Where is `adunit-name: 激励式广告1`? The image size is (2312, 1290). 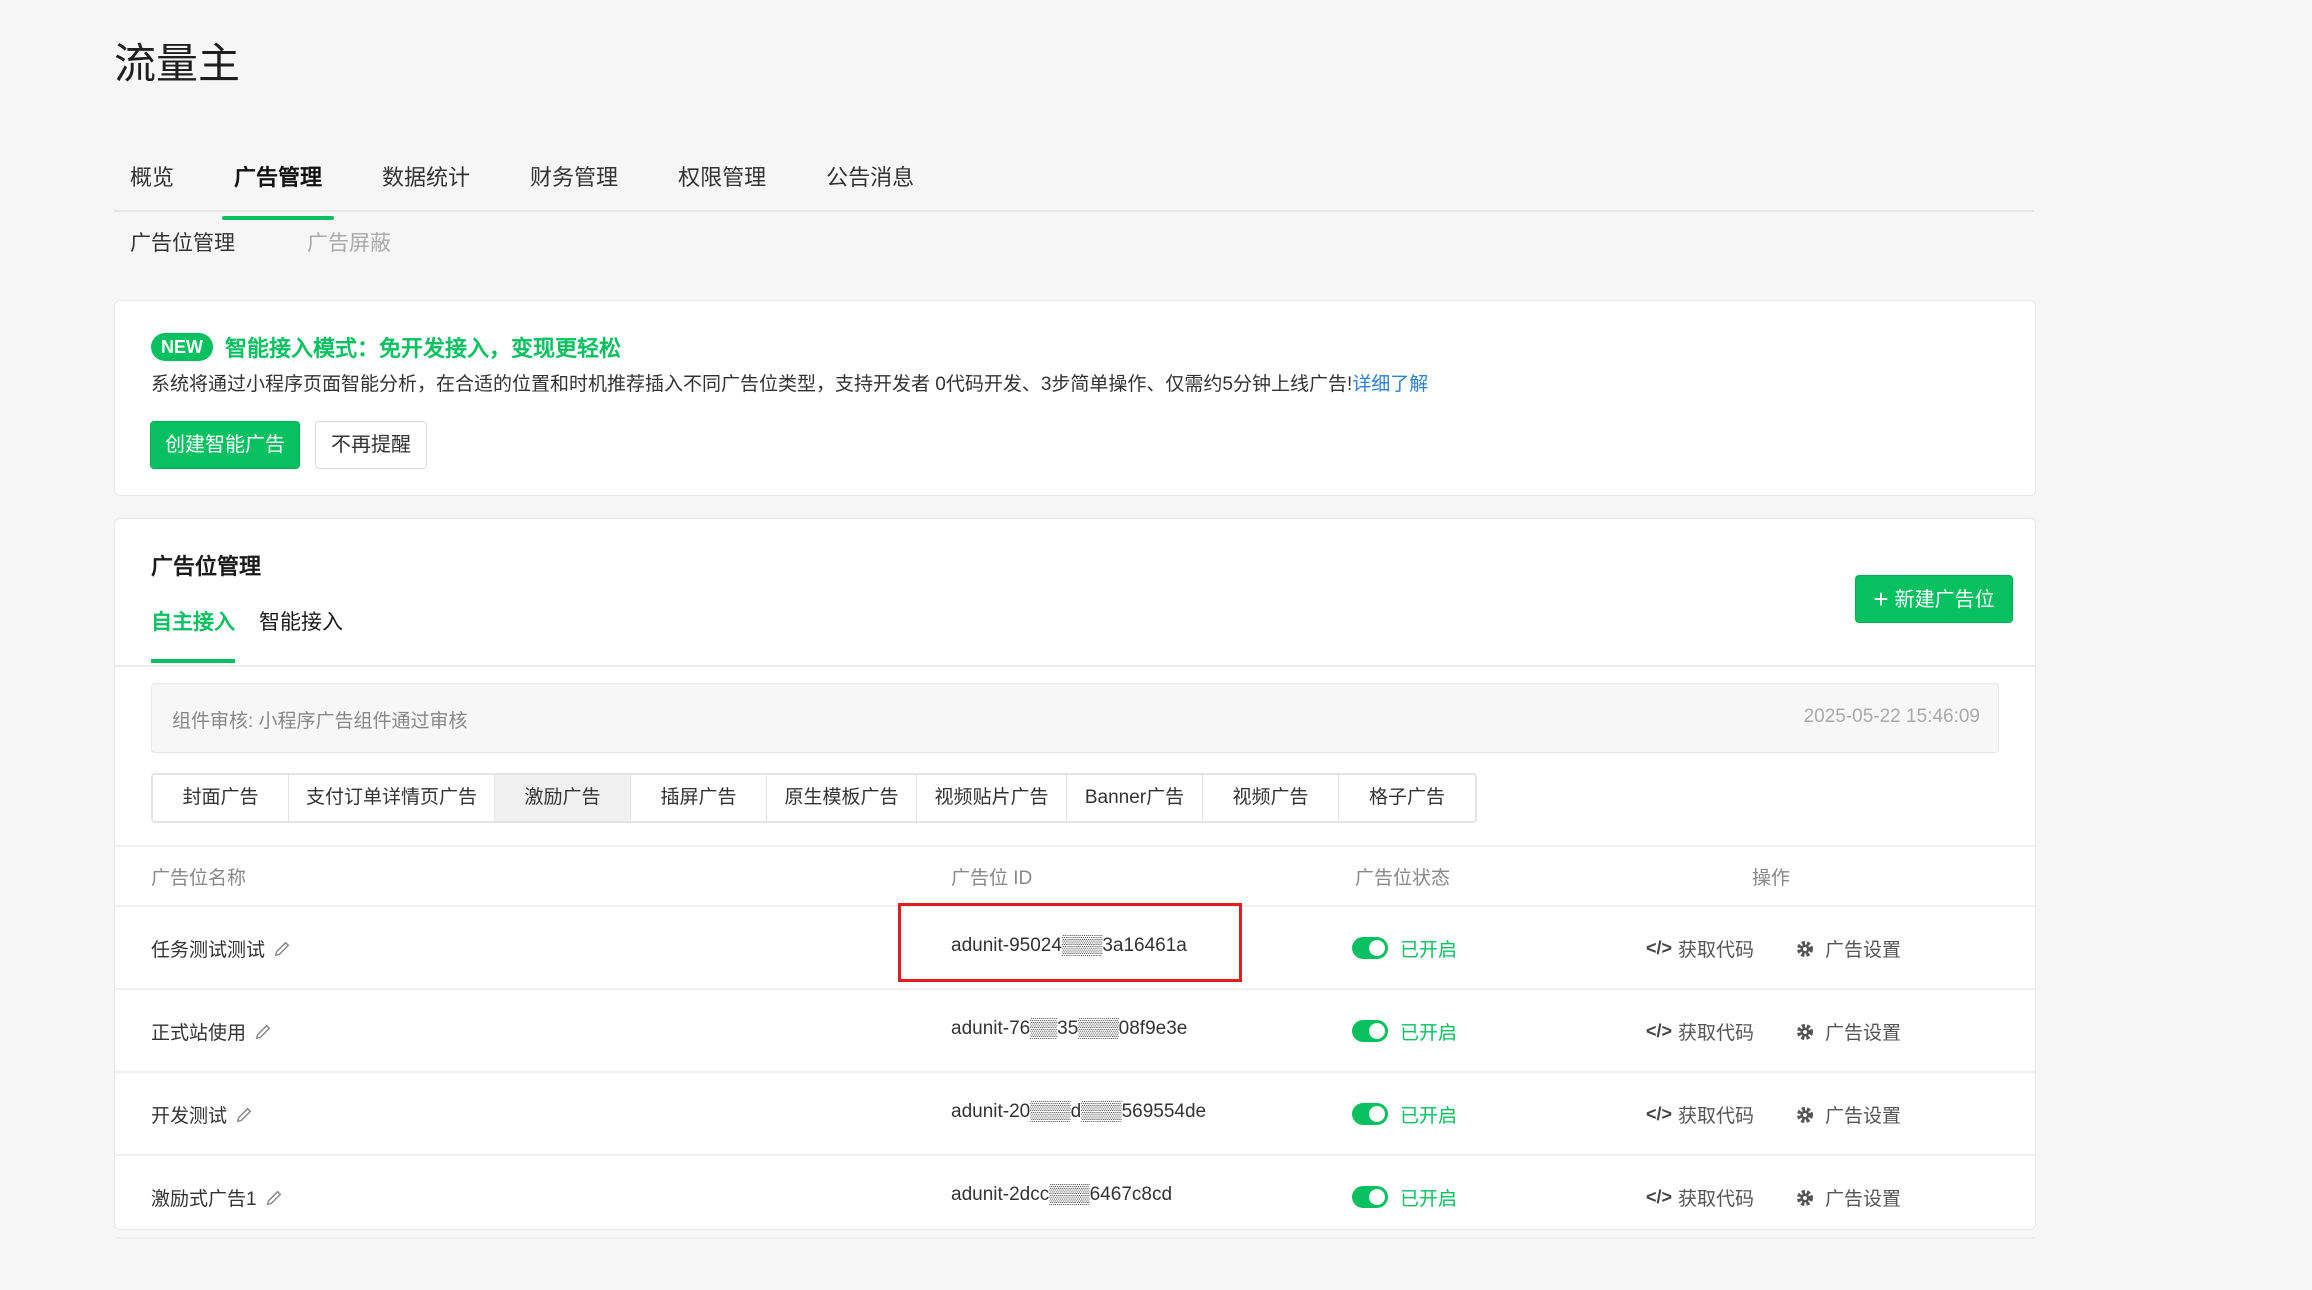
adunit-name: 激励式广告1 is located at coordinates (204, 1199).